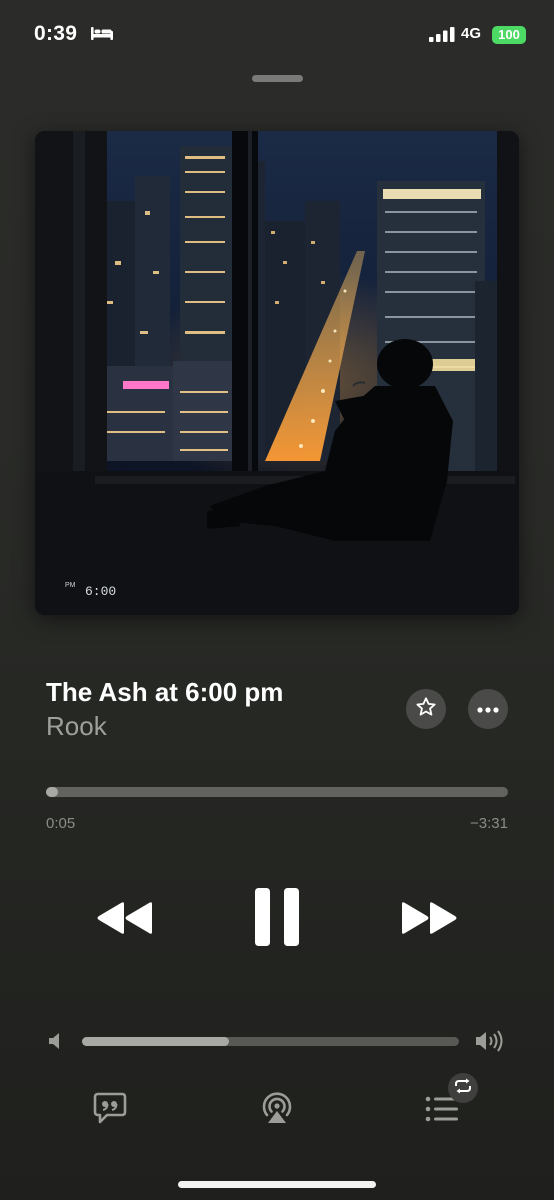 This screenshot has width=554, height=1200. I want to click on artwork-clock-prefix: PM, so click(70, 585).